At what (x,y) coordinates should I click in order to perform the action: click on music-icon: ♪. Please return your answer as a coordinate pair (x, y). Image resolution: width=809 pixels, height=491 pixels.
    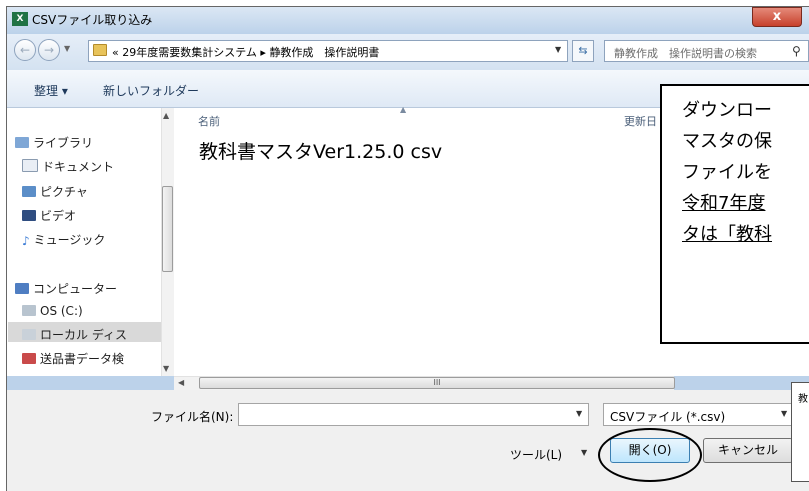
    Looking at the image, I should click on (26, 241).